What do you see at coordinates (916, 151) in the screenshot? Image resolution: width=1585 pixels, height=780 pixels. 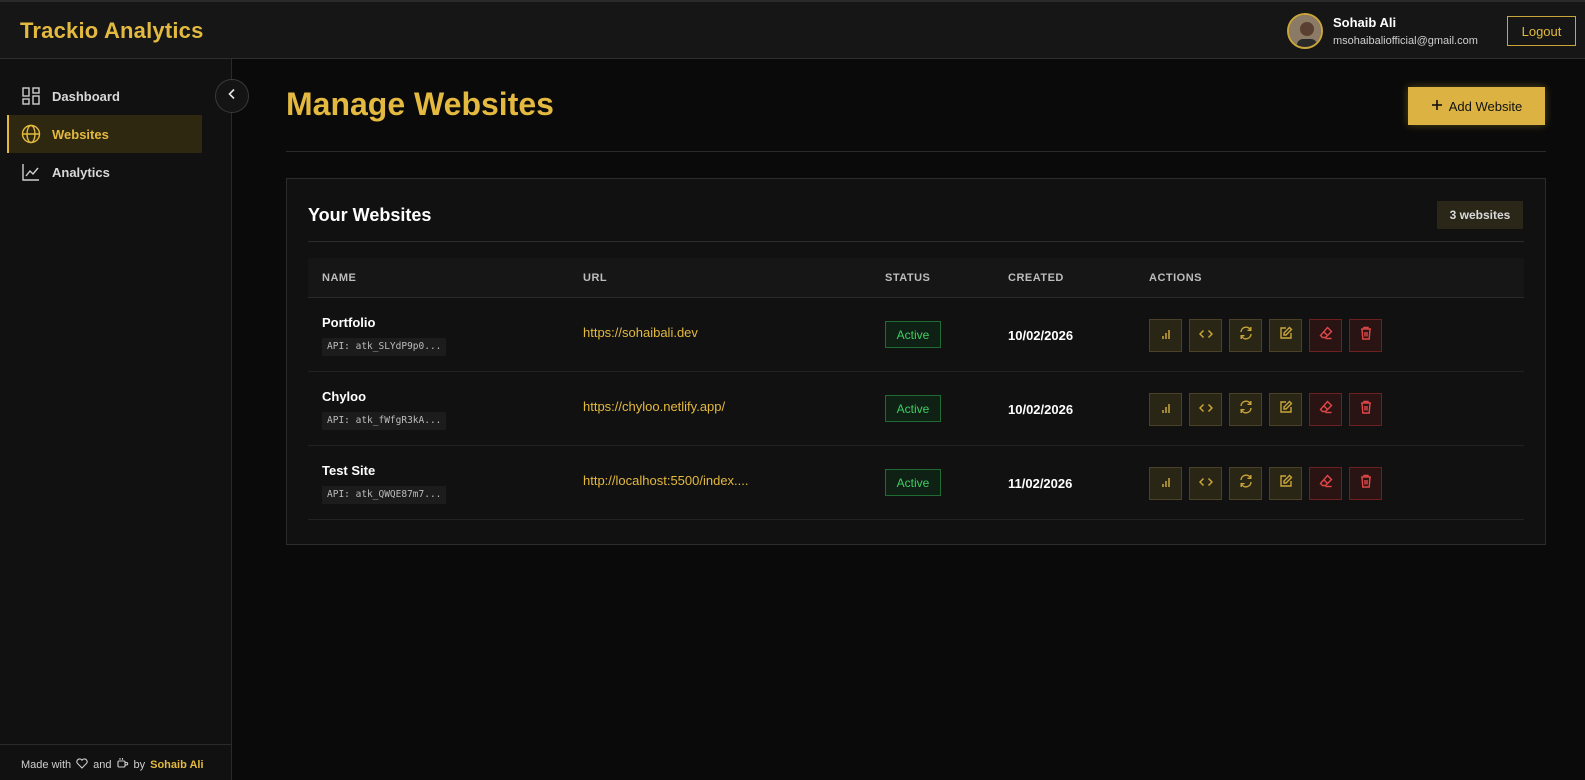 I see `title-divider` at bounding box center [916, 151].